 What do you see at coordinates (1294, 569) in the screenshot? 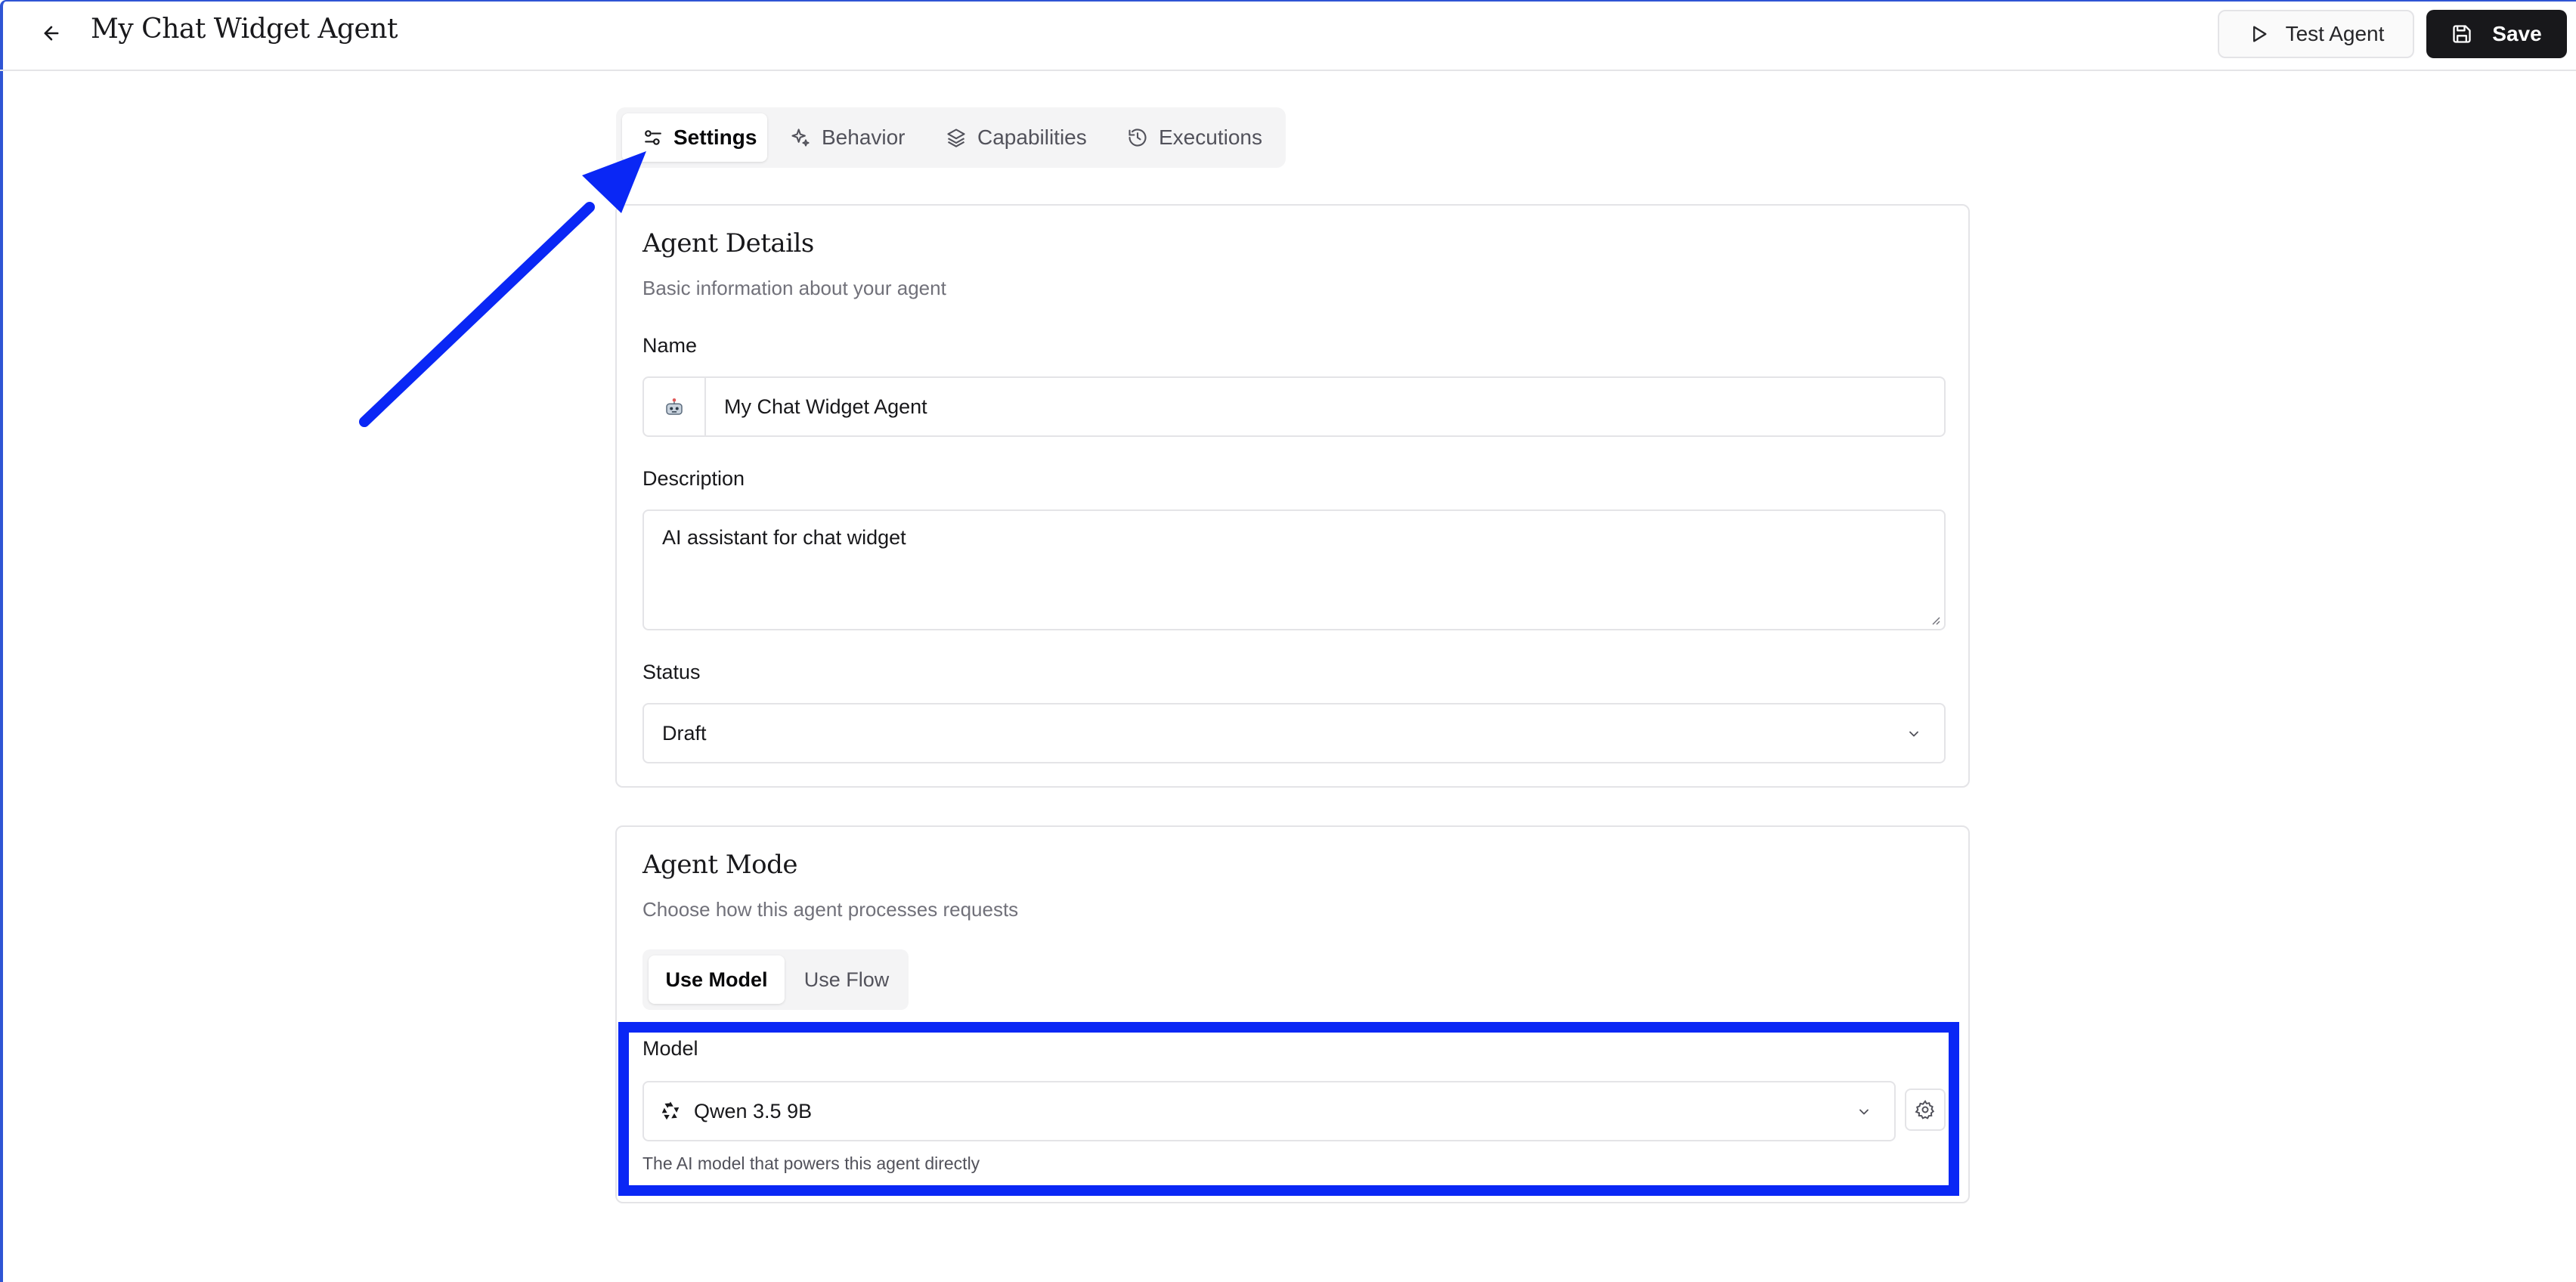
I see `description-textarea: AI assistant for chat widget` at bounding box center [1294, 569].